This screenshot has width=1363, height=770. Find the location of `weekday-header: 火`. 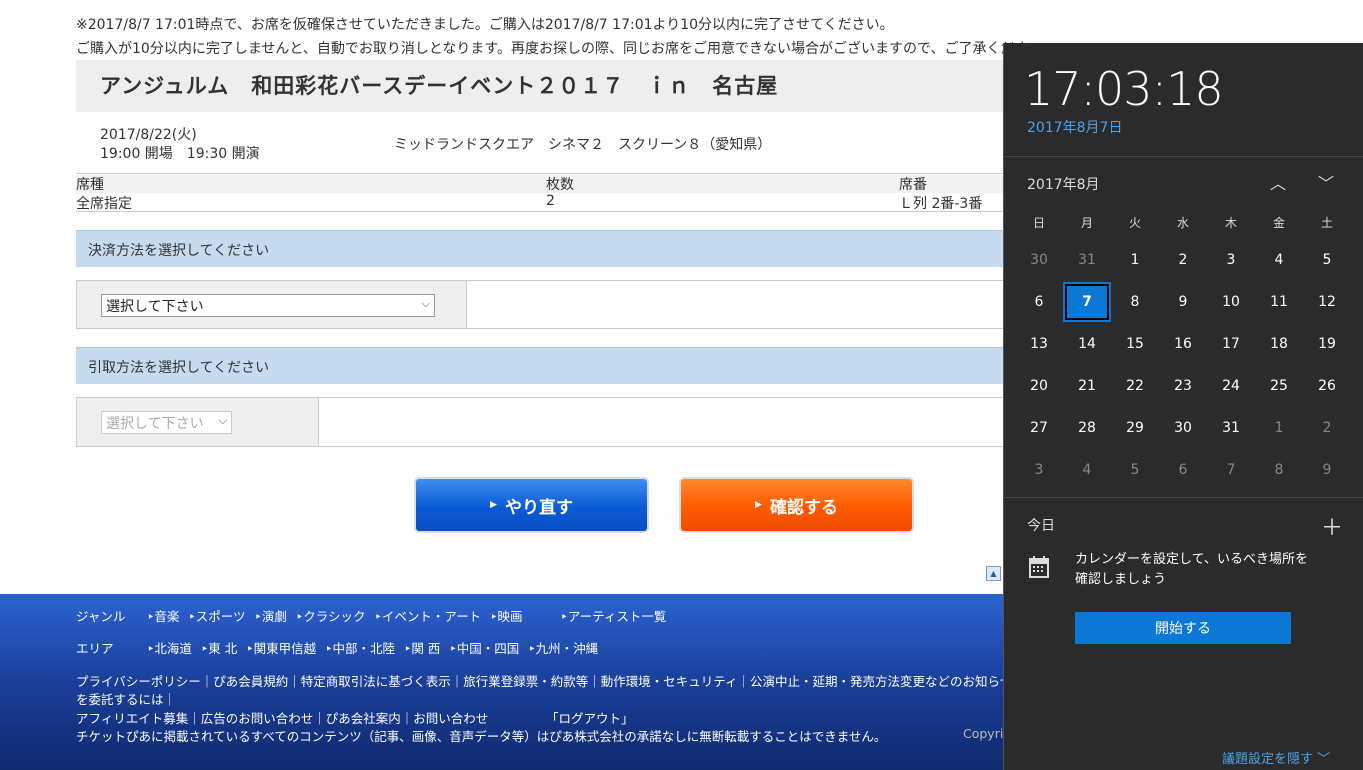

weekday-header: 火 is located at coordinates (1134, 223).